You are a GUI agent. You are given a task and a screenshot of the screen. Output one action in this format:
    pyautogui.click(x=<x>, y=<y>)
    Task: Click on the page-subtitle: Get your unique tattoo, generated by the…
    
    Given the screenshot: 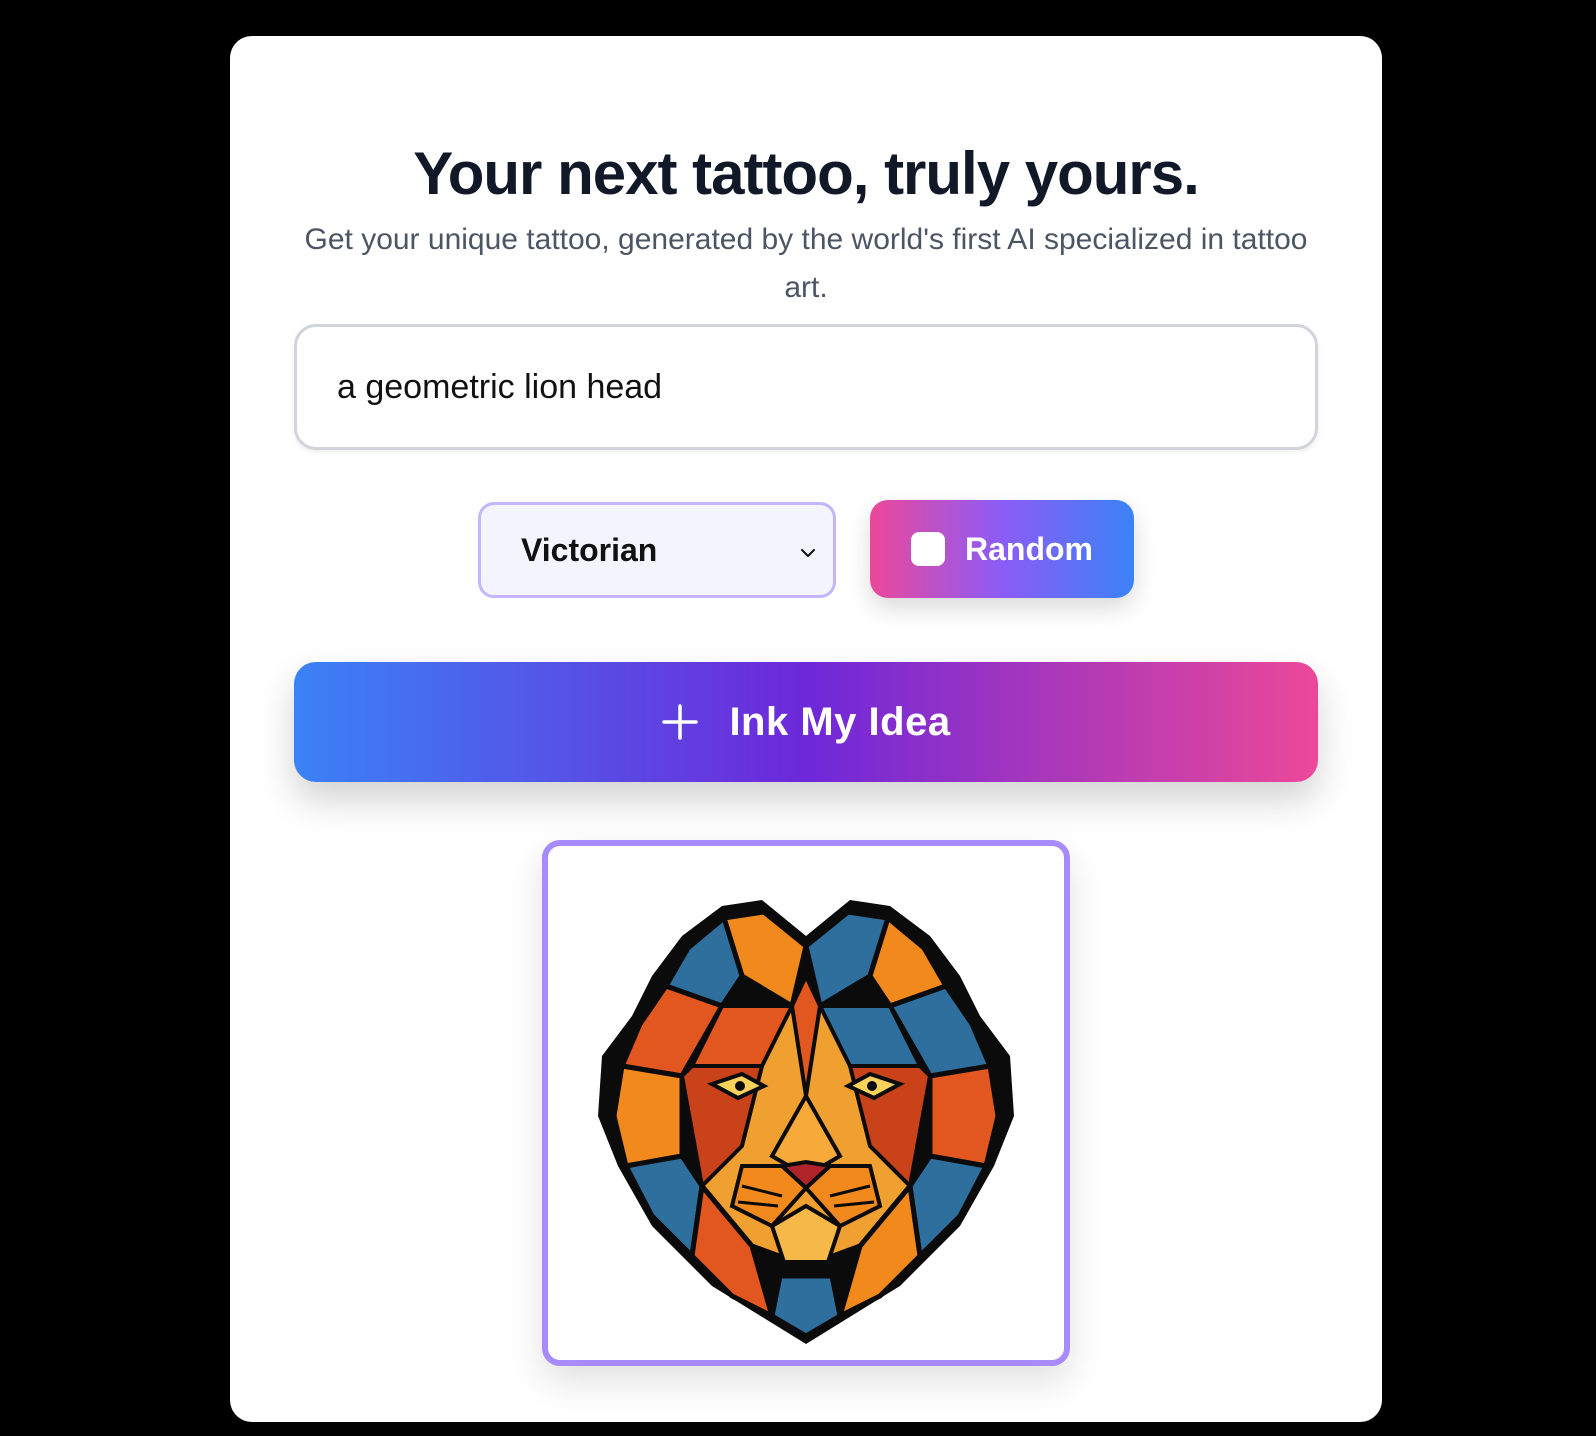 What is the action you would take?
    pyautogui.click(x=806, y=263)
    